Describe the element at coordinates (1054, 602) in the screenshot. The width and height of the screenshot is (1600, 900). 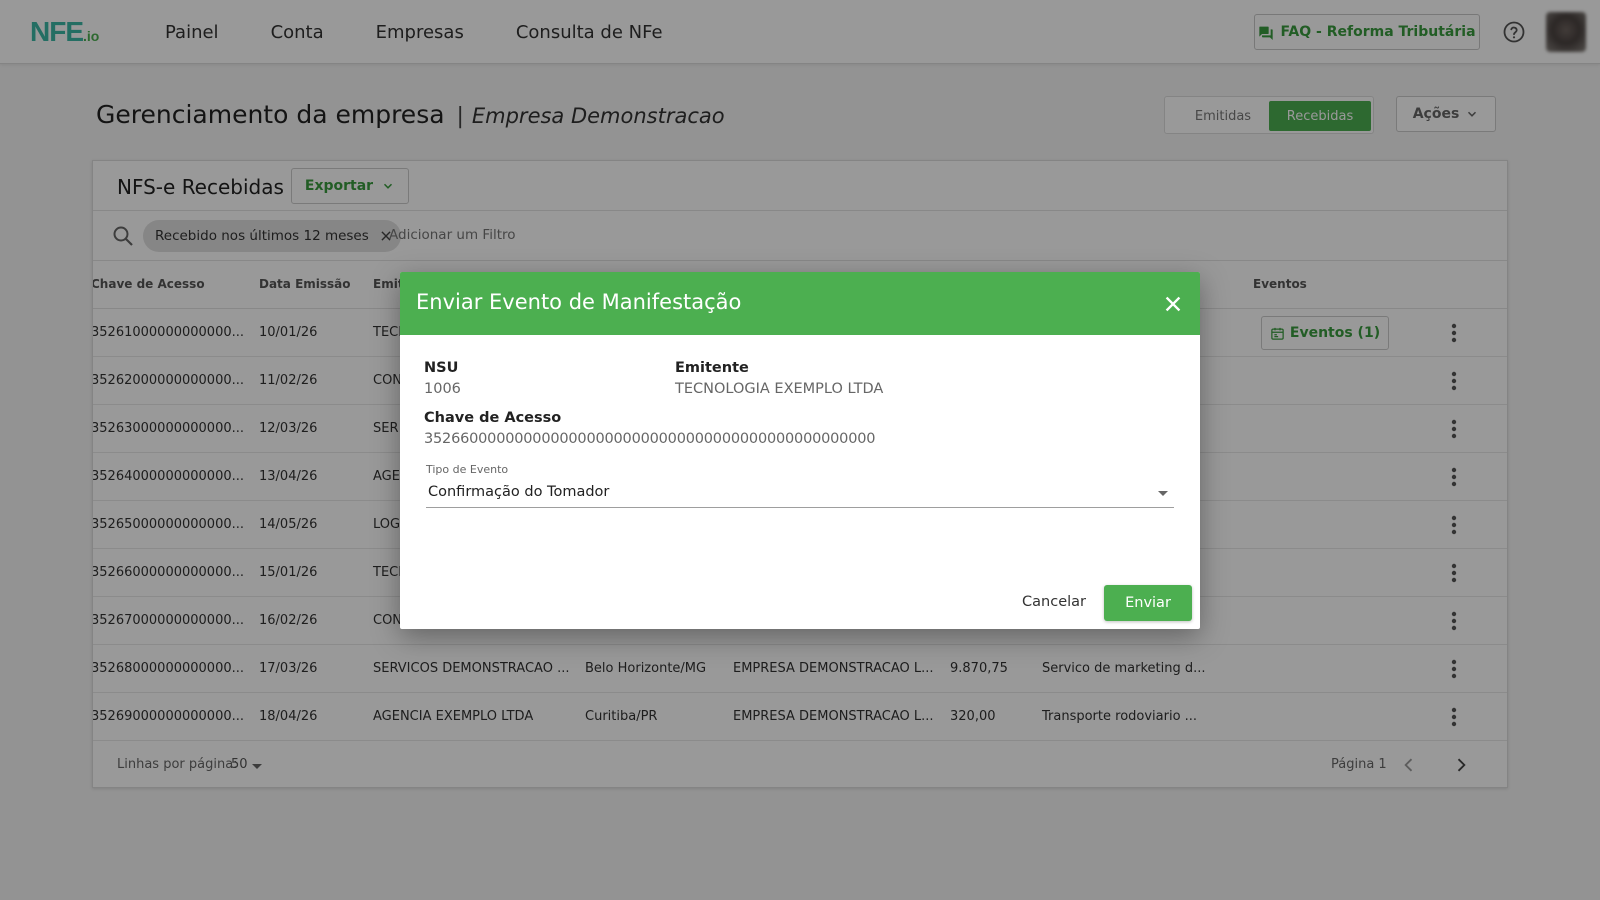
I see `cancel-button: Cancelar` at that location.